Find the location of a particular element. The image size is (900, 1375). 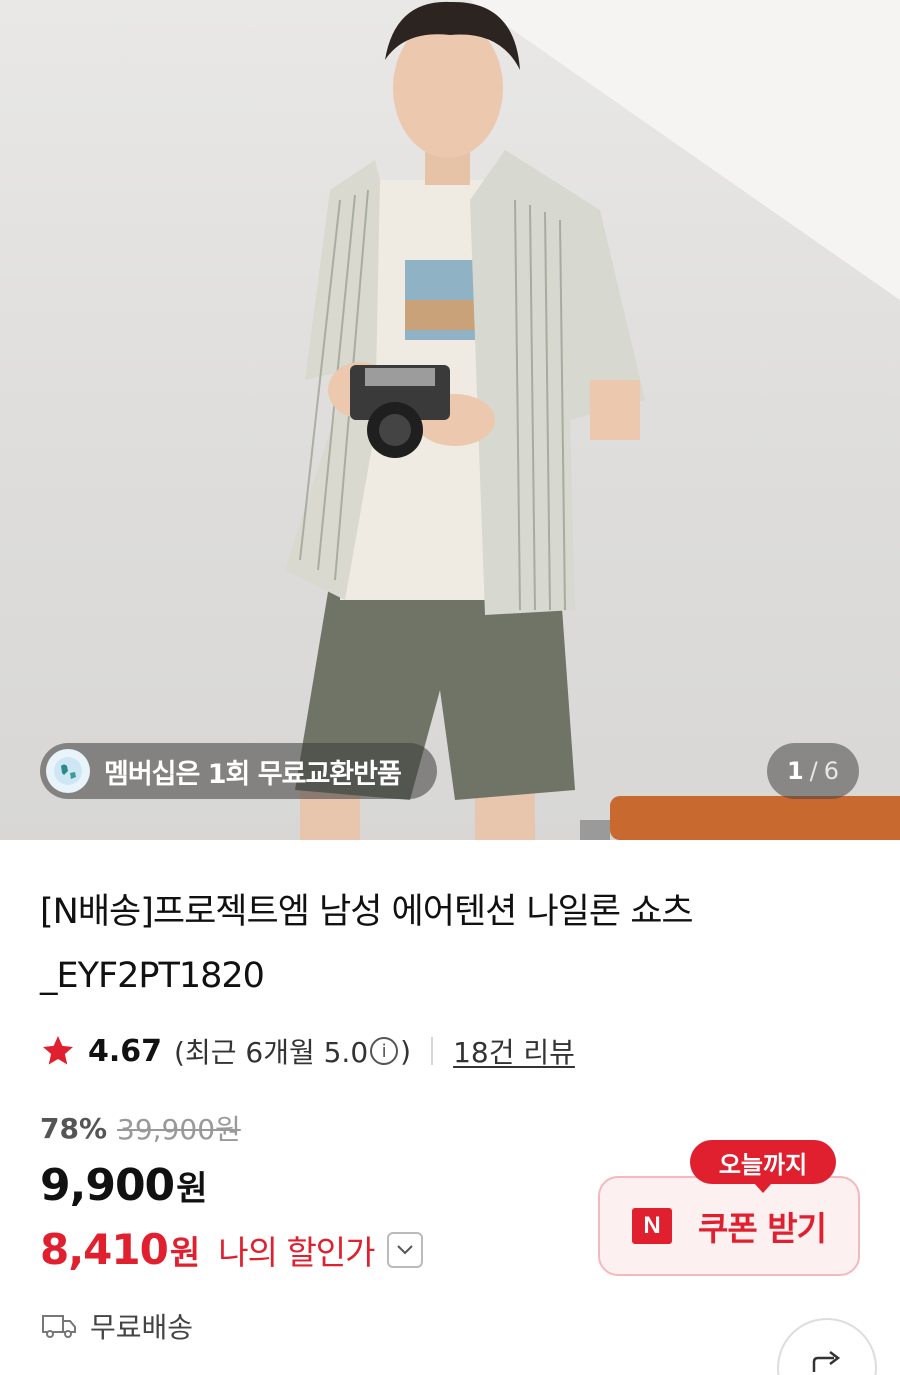

shipping-label: 무료배송 is located at coordinates (142, 1327).